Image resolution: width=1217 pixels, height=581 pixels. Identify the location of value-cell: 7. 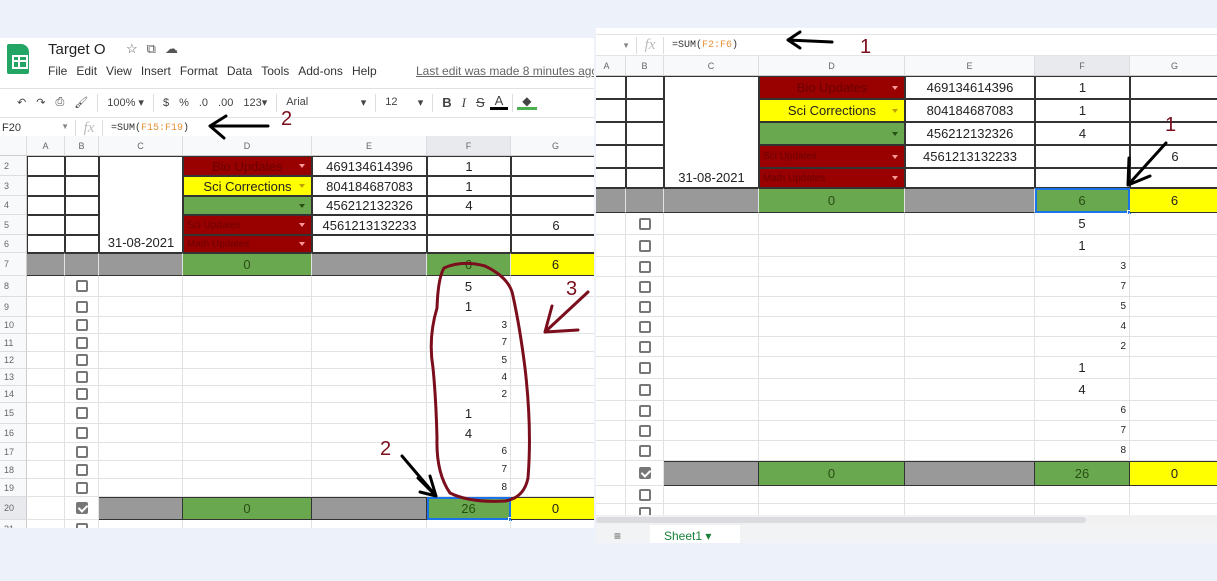
(469, 343).